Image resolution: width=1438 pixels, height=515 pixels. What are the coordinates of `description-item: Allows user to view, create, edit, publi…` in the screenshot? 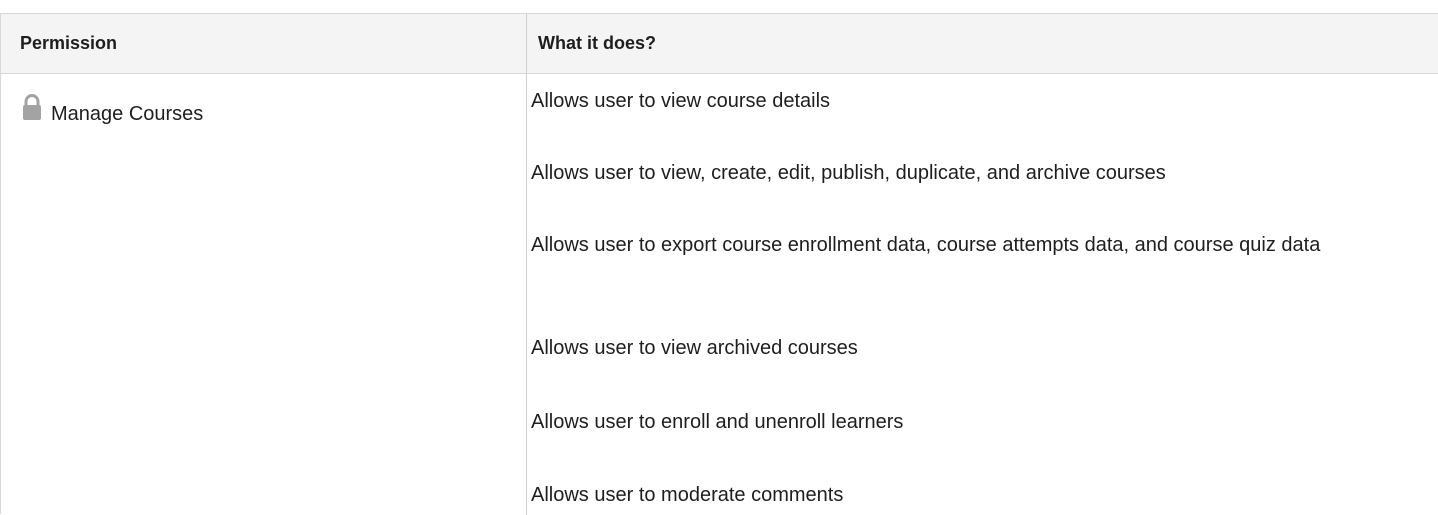 It's located at (848, 173).